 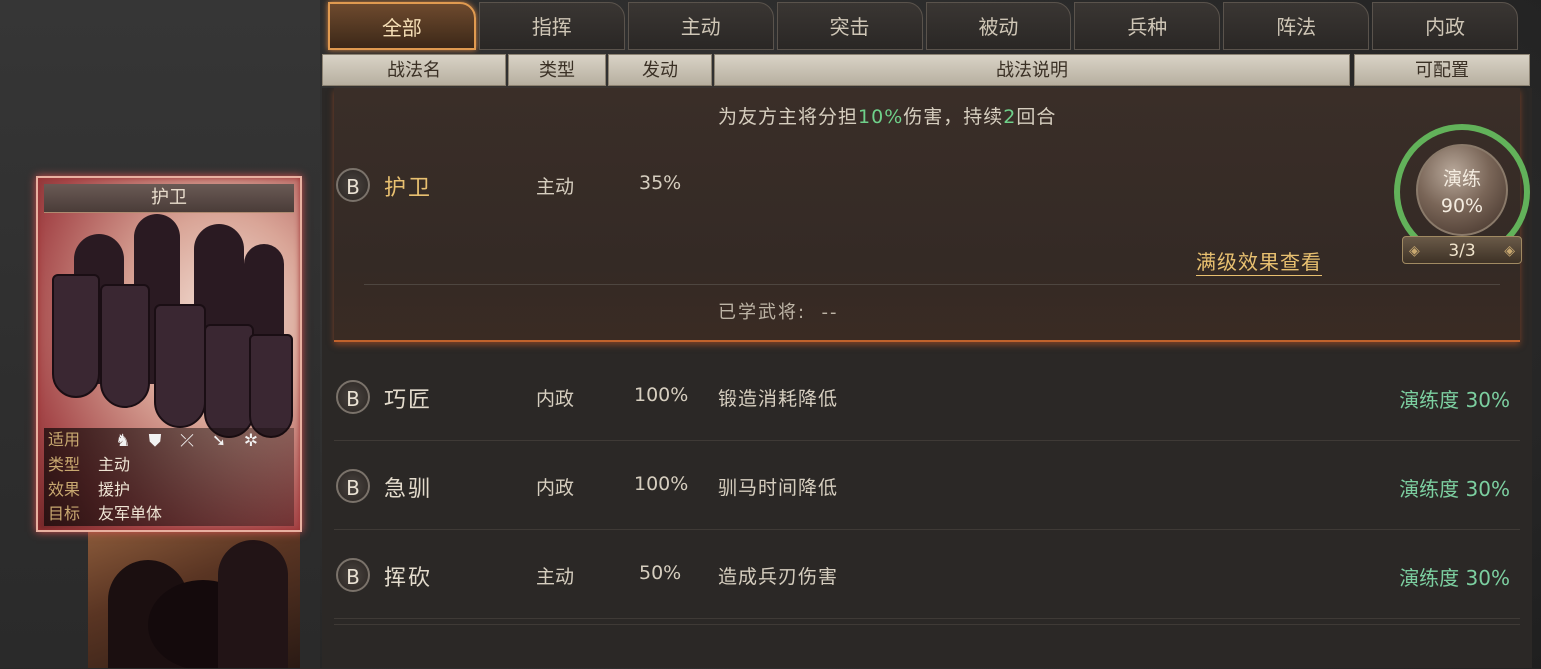 I want to click on target-label: 目标, so click(x=64, y=513).